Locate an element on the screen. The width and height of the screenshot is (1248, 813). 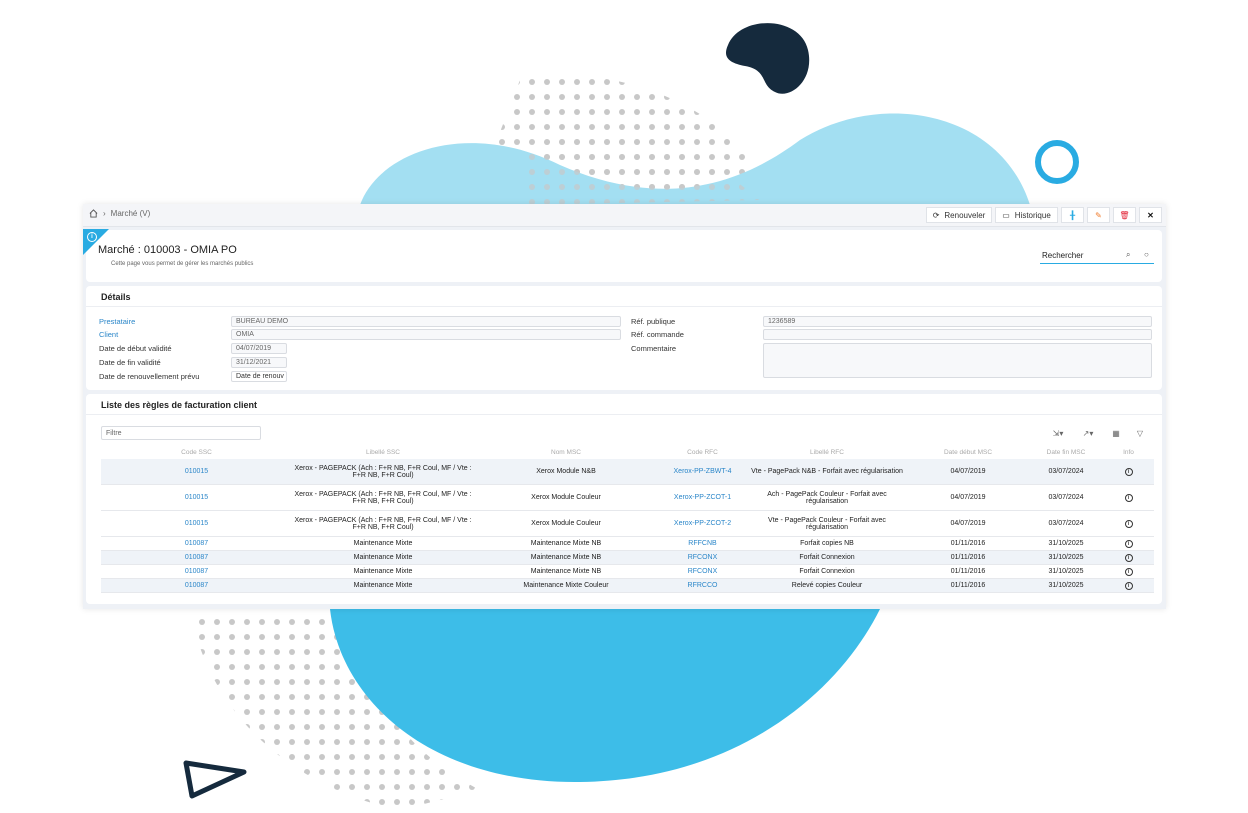
cell-code-rfc: Xerox-PP-ZCOT-1 is located at coordinates (702, 497).